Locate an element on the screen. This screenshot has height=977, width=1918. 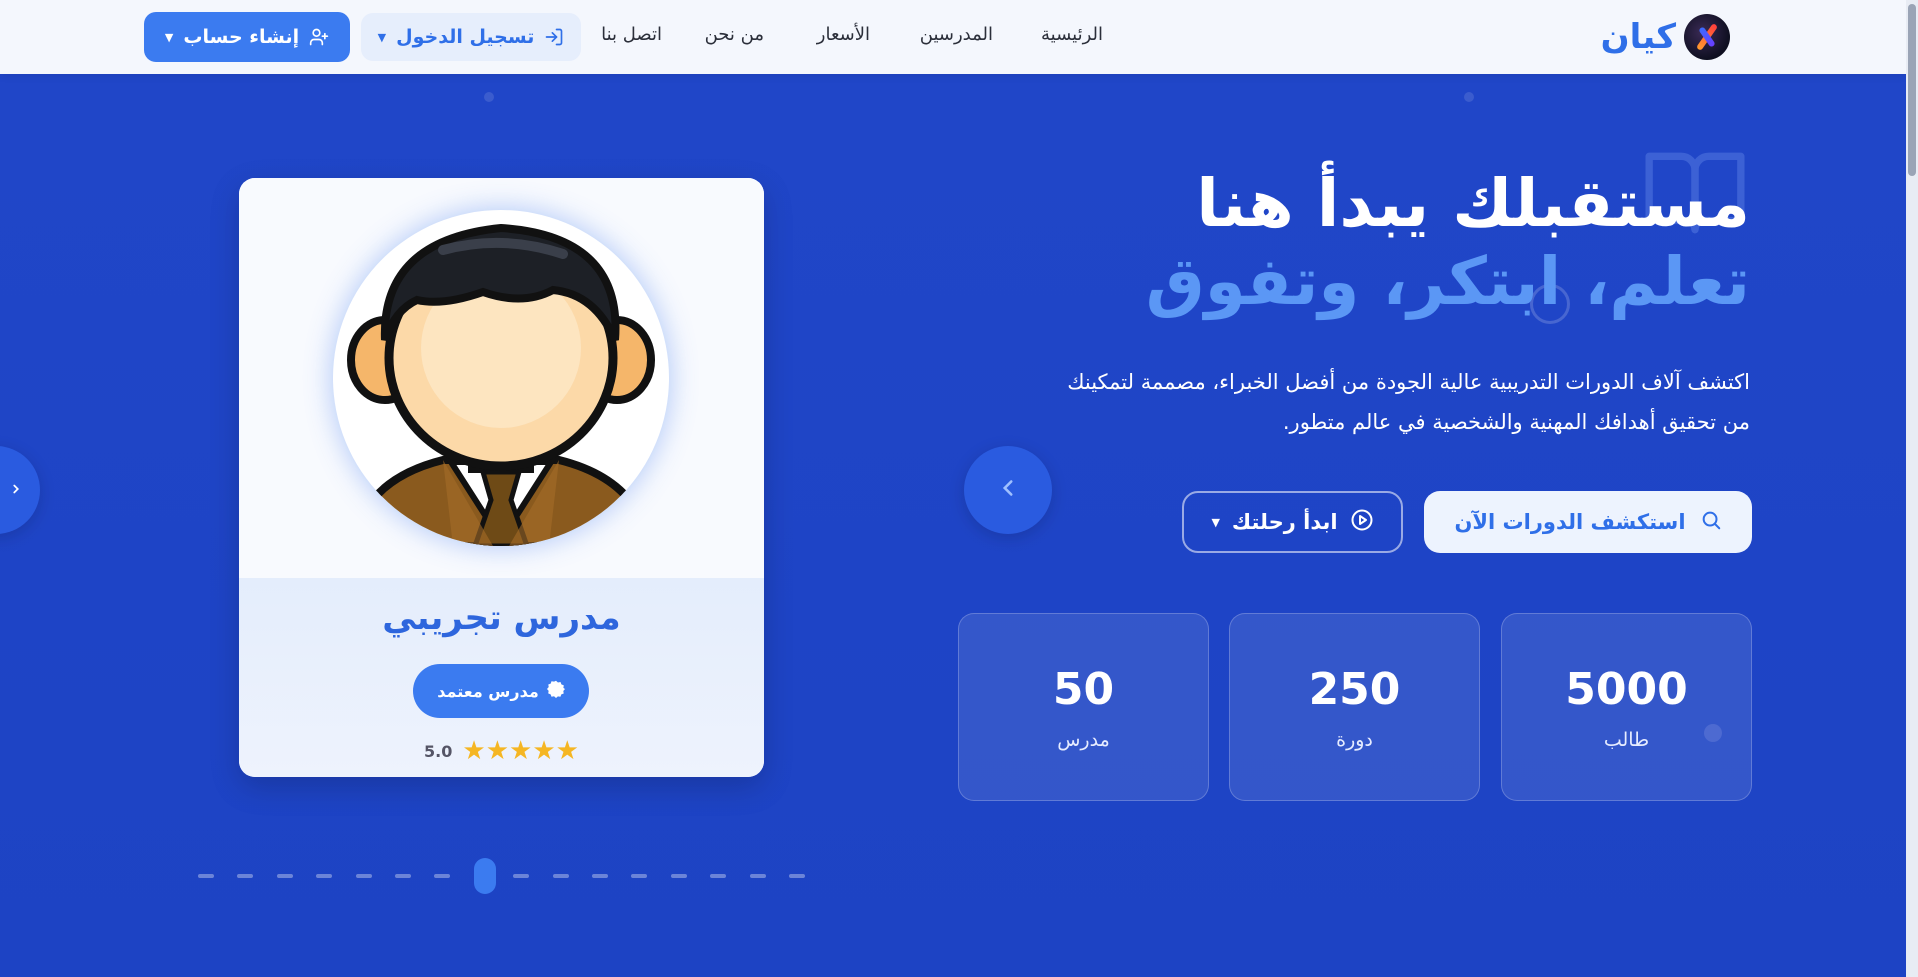
start-journey-button: ابدأ رحلتك ▼ is located at coordinates (1292, 522).